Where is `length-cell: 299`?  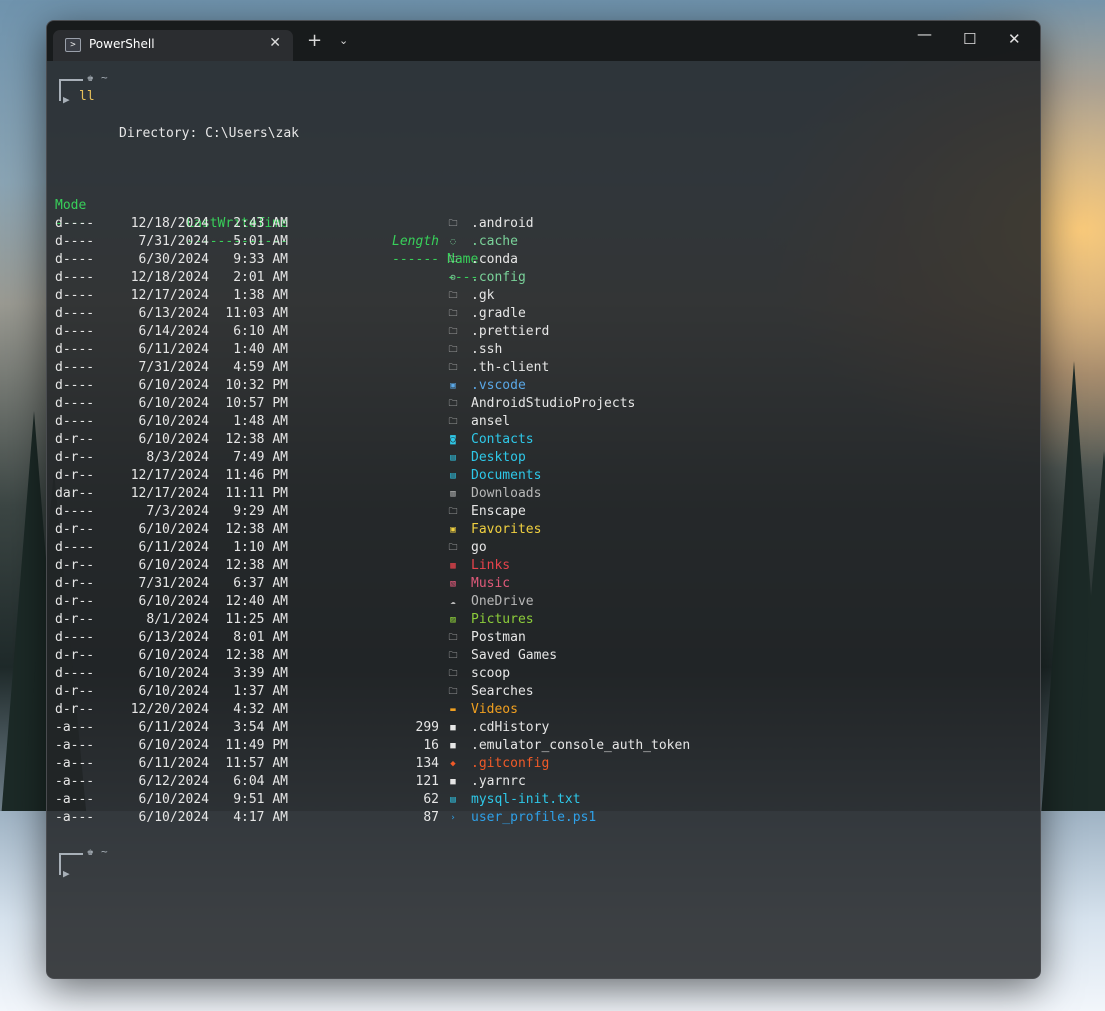 length-cell: 299 is located at coordinates (427, 727).